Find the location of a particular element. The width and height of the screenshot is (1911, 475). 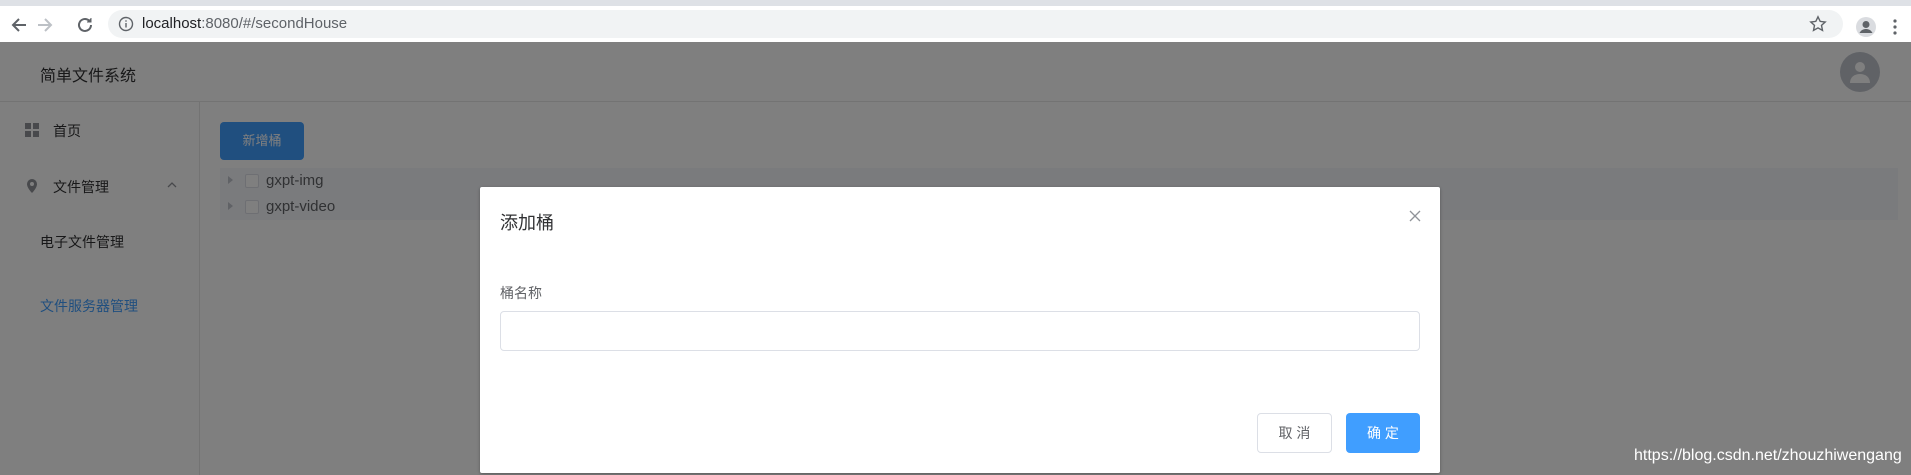

reload-icon is located at coordinates (85, 25).